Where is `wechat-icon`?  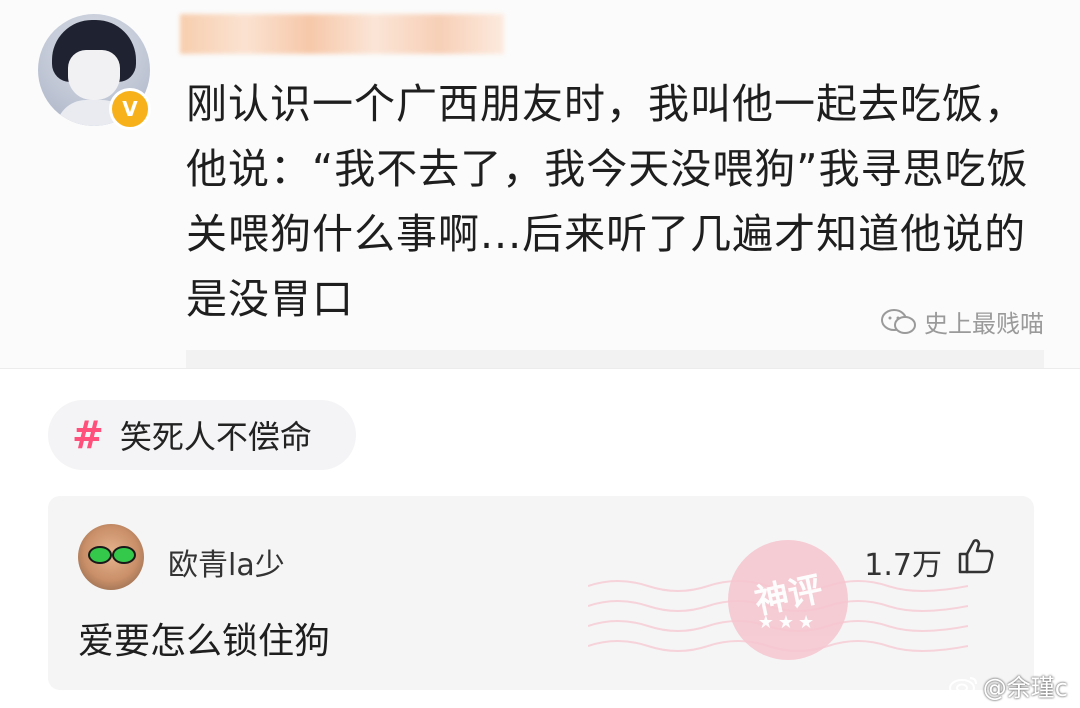
wechat-icon is located at coordinates (898, 321).